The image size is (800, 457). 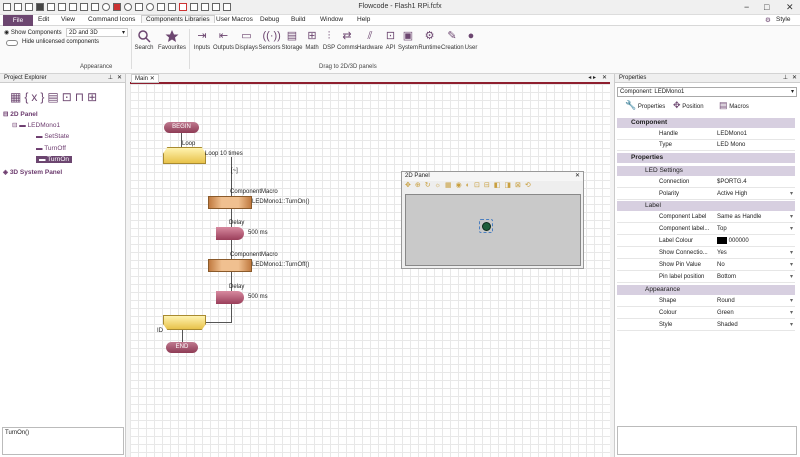 What do you see at coordinates (230, 202) in the screenshot?
I see `component-macro-turnon` at bounding box center [230, 202].